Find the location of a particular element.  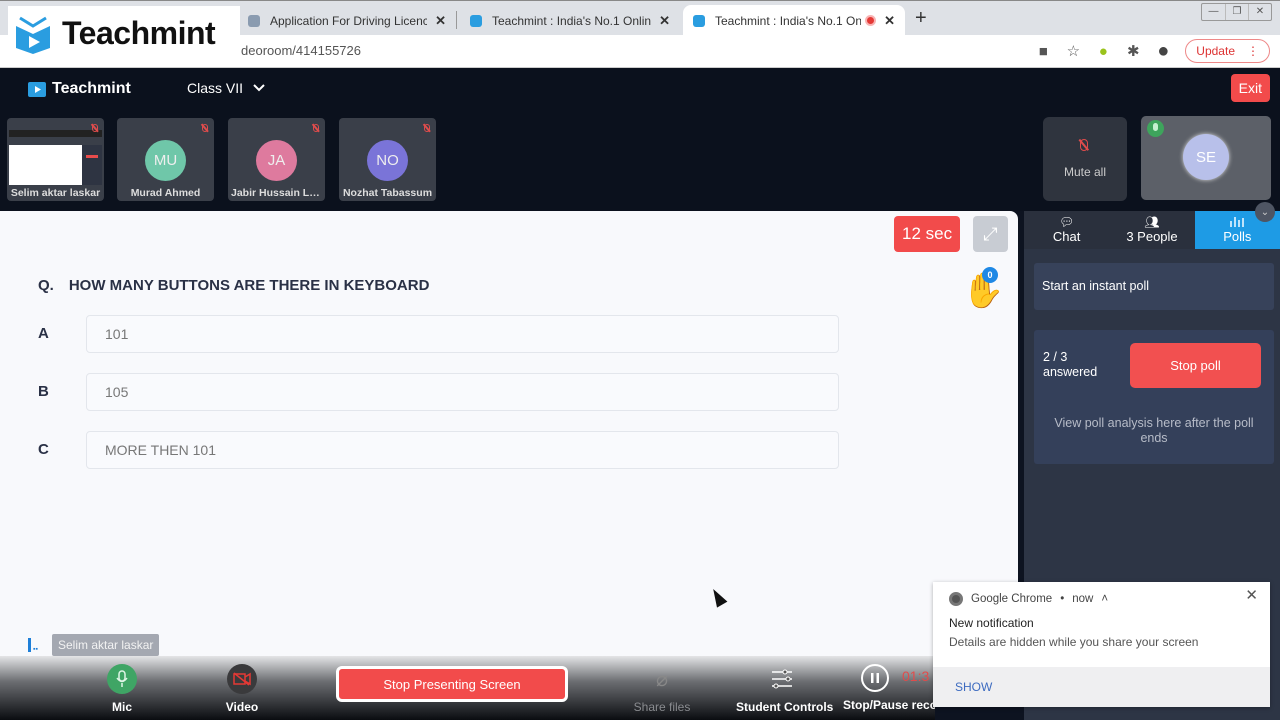

tab-title: Teachmint : India's No.1 Onl is located at coordinates (788, 20).